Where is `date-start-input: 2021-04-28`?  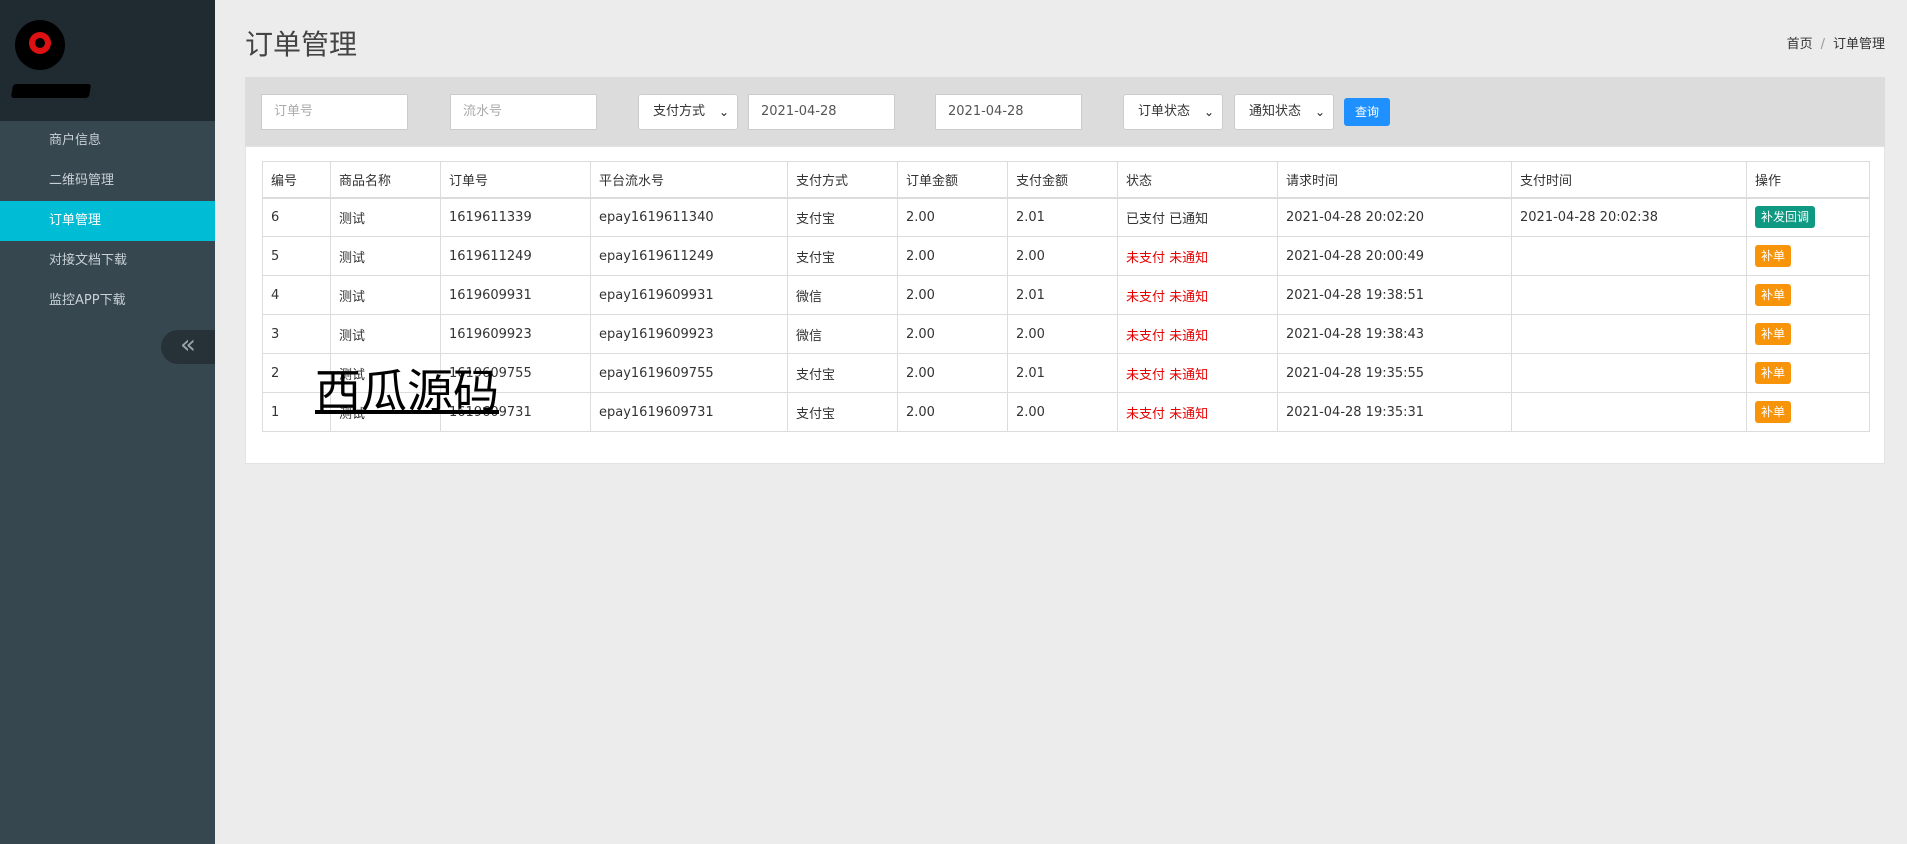
date-start-input: 2021-04-28 is located at coordinates (821, 112).